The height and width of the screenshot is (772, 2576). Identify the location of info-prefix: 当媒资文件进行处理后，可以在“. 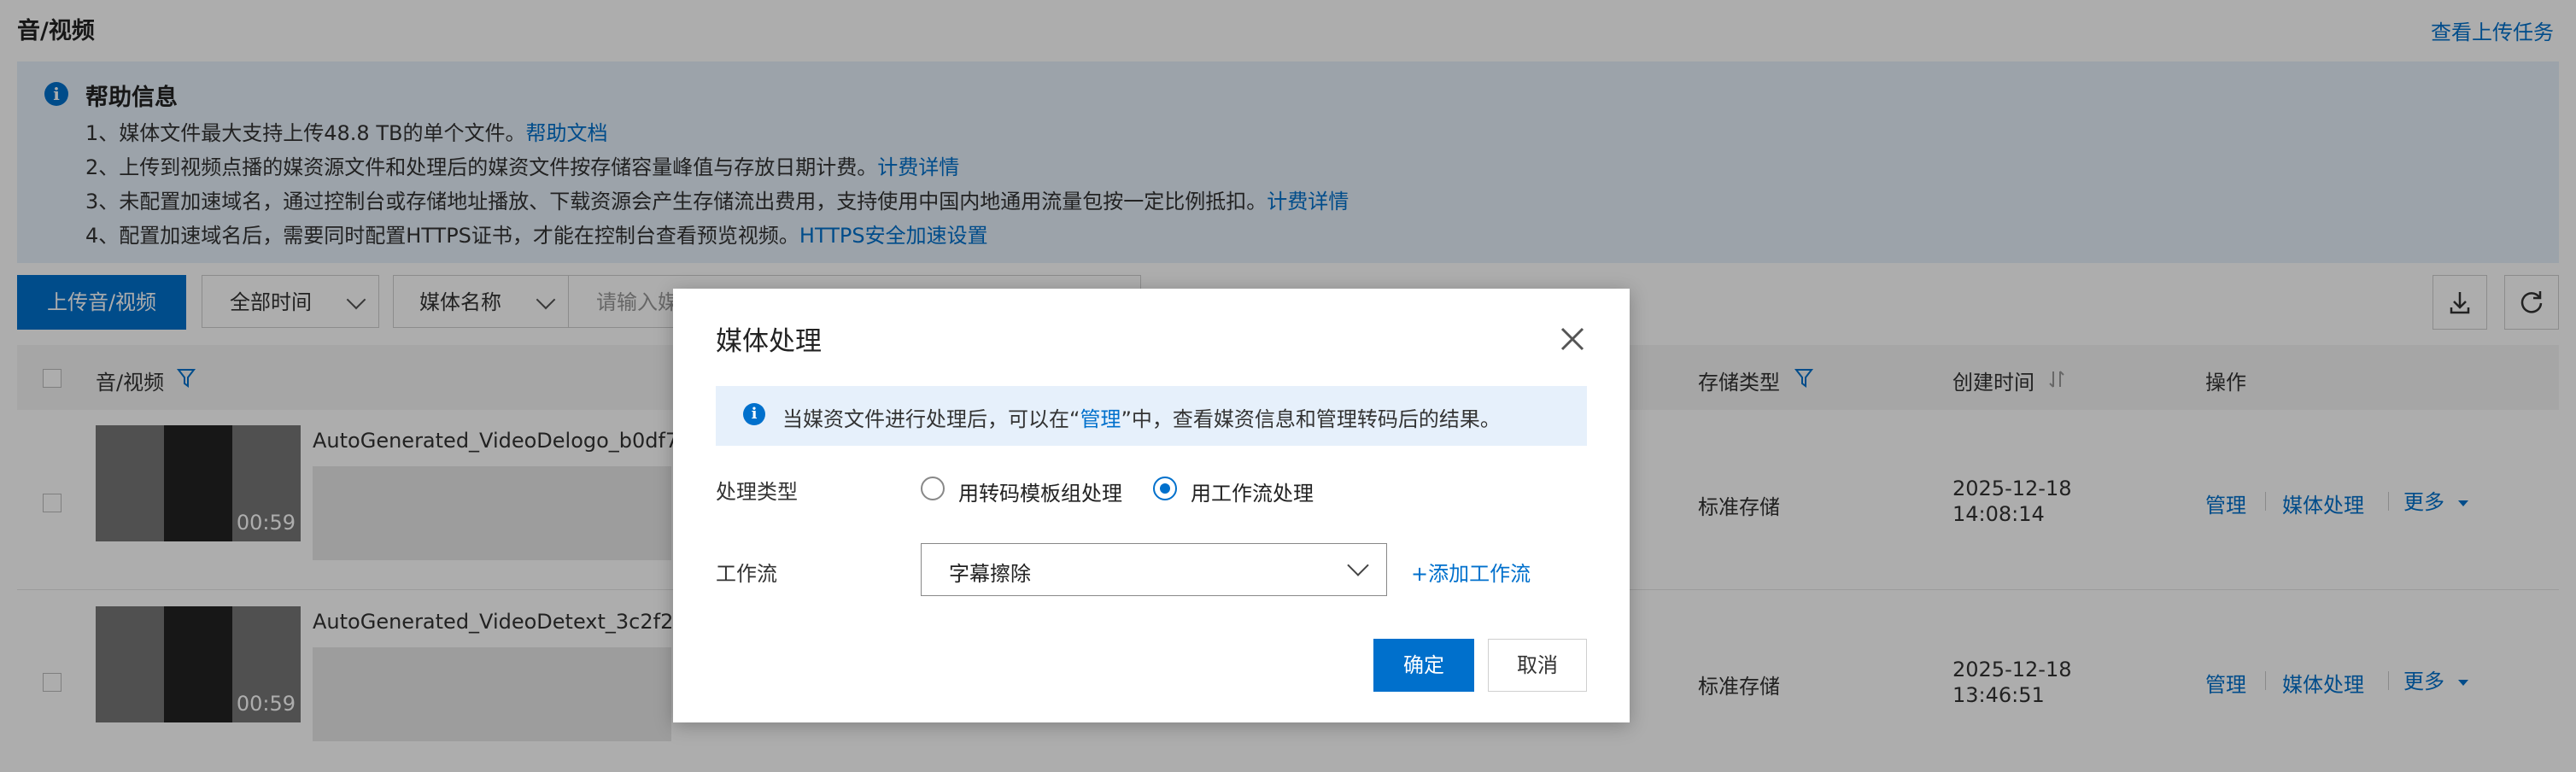
(931, 419).